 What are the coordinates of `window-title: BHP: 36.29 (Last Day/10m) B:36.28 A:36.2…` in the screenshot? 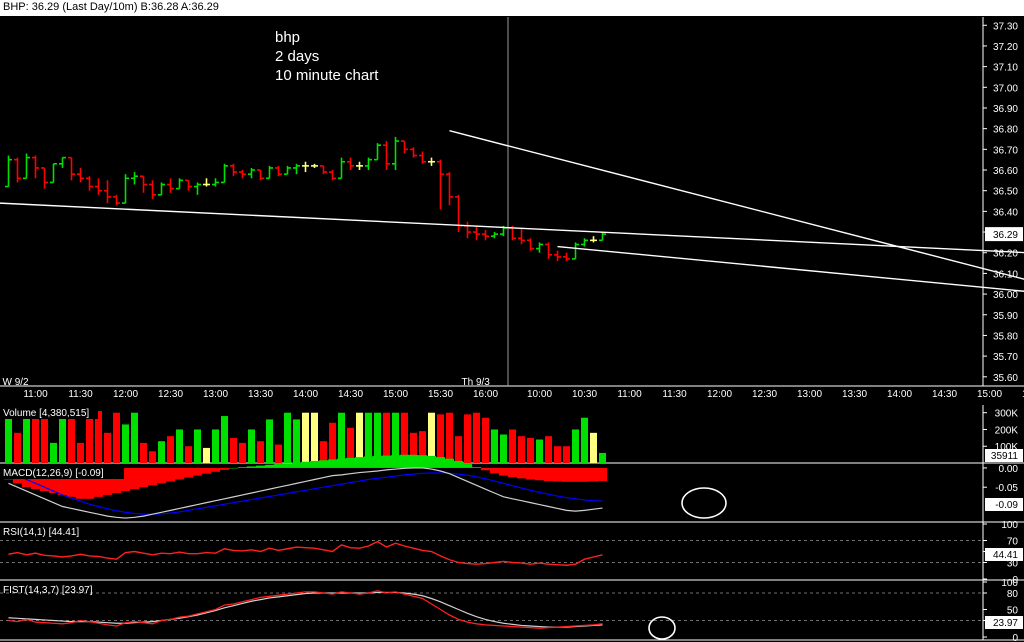 It's located at (111, 7).